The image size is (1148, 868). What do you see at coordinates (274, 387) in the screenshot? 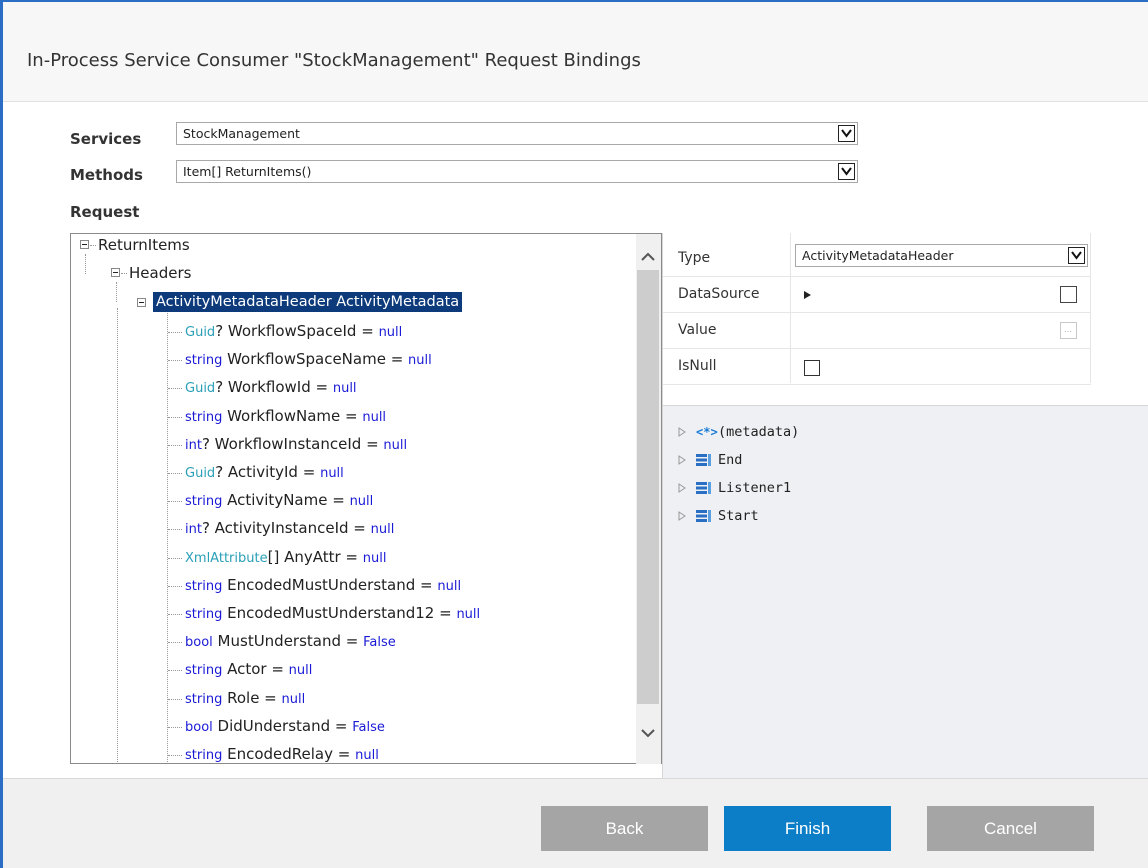
I see `field-name: ? WorkflowId =` at bounding box center [274, 387].